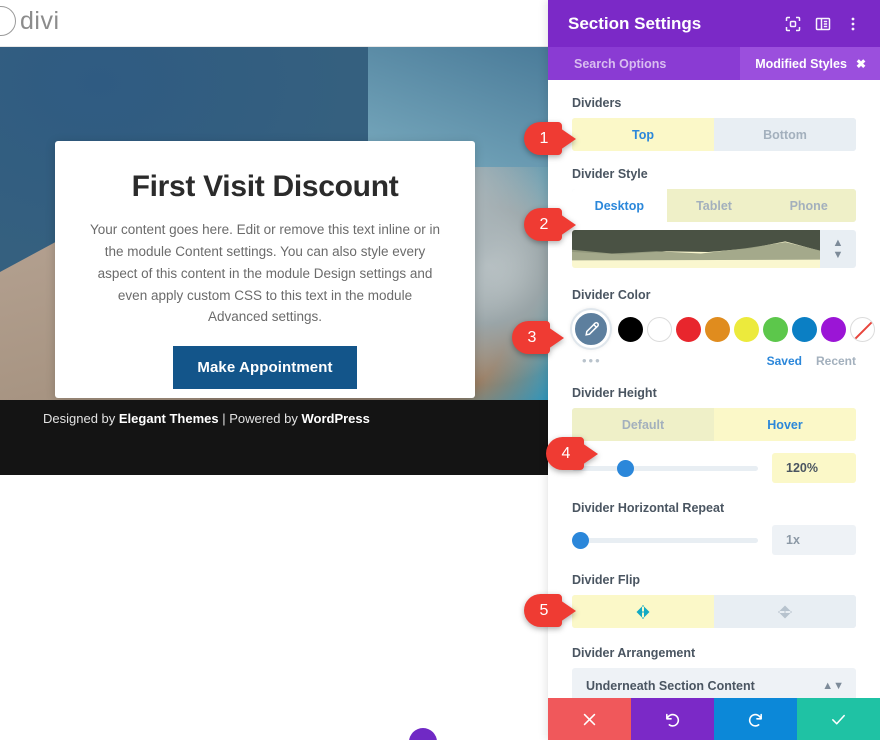 The image size is (880, 740). What do you see at coordinates (746, 329) in the screenshot?
I see `color-swatch-yellow` at bounding box center [746, 329].